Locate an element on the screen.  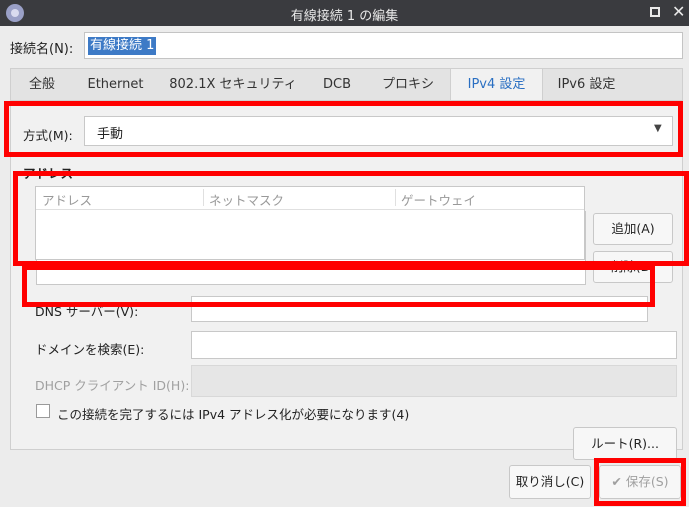
cancel-button: 取り消し(C) is located at coordinates (550, 482).